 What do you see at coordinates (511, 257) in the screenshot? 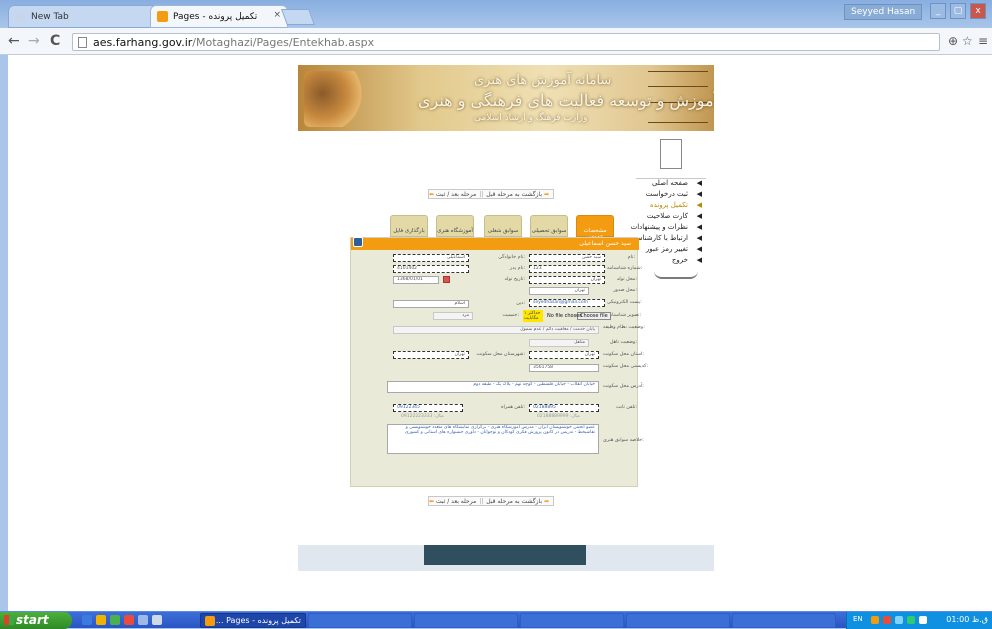
I see `lastname-label: نام خانوادگی:` at bounding box center [511, 257].